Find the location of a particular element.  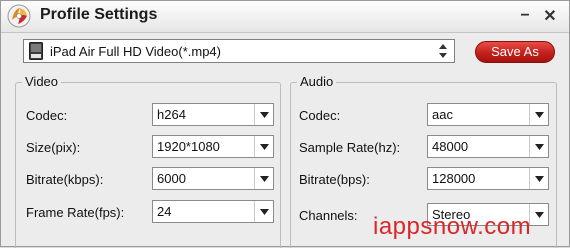

video-size-select: 1920*1080 is located at coordinates (213, 146).